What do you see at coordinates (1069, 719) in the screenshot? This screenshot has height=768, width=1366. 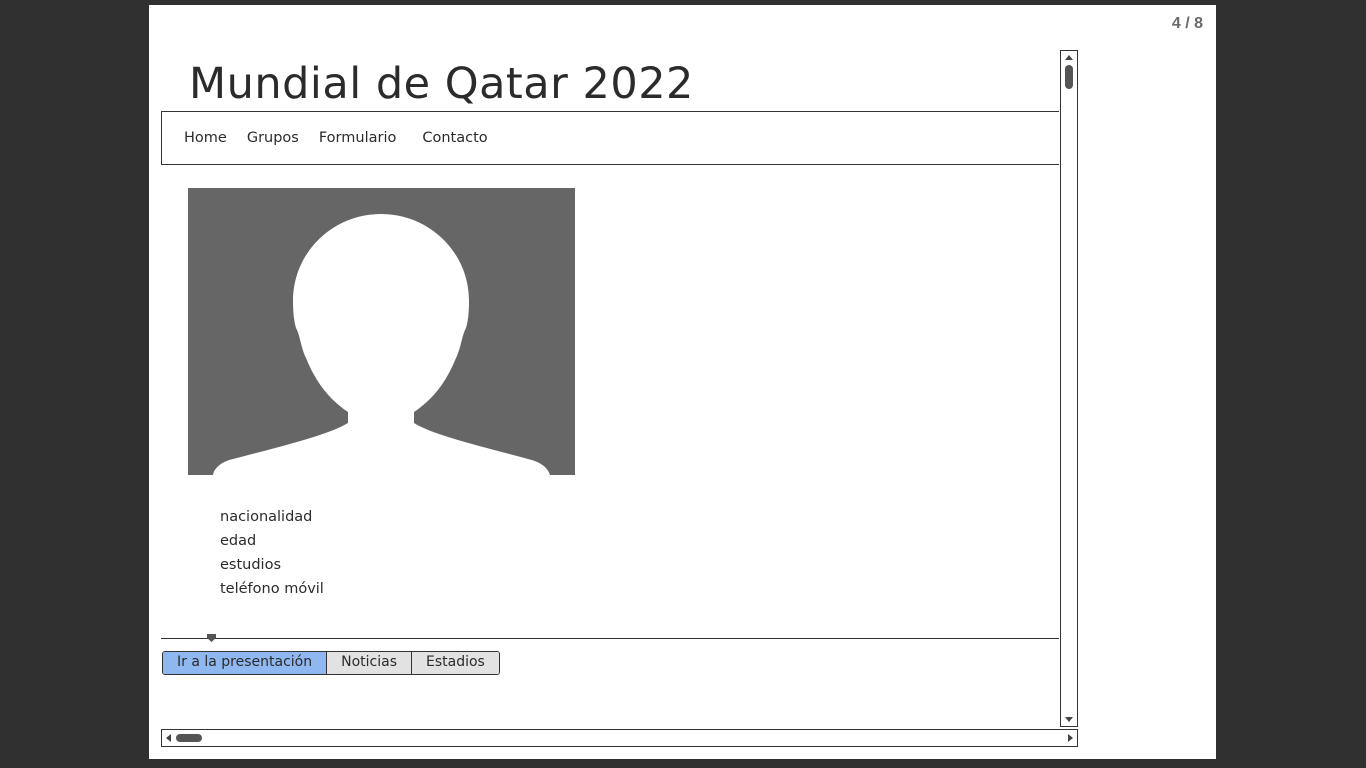 I see `scroll-down-arrow-icon` at bounding box center [1069, 719].